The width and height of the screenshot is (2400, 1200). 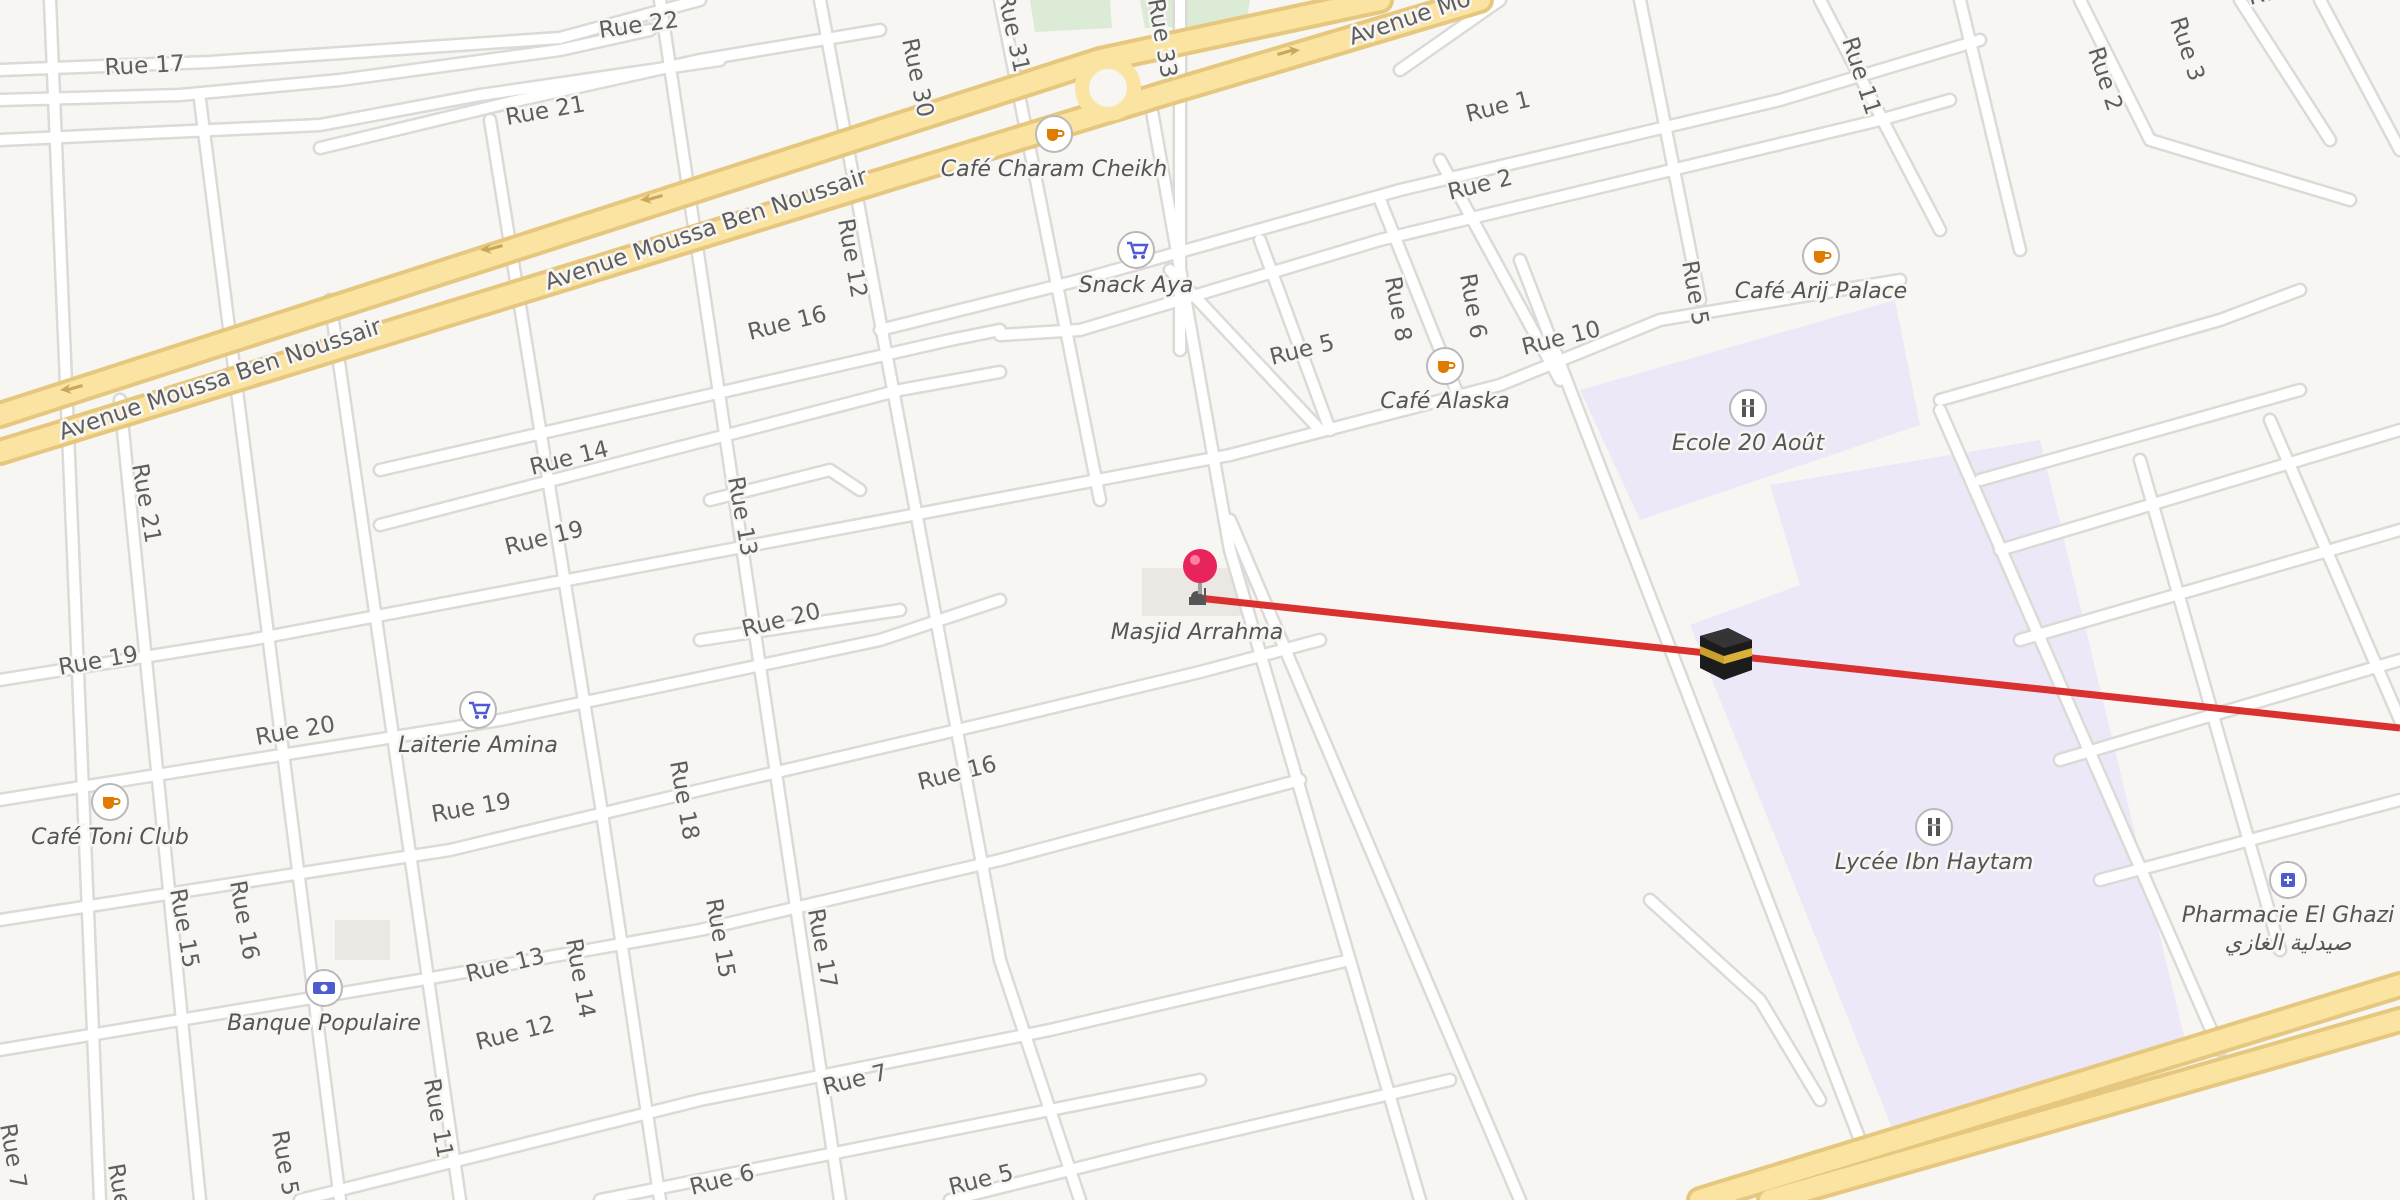 What do you see at coordinates (2280, 5) in the screenshot?
I see `street-label: Rue 4` at bounding box center [2280, 5].